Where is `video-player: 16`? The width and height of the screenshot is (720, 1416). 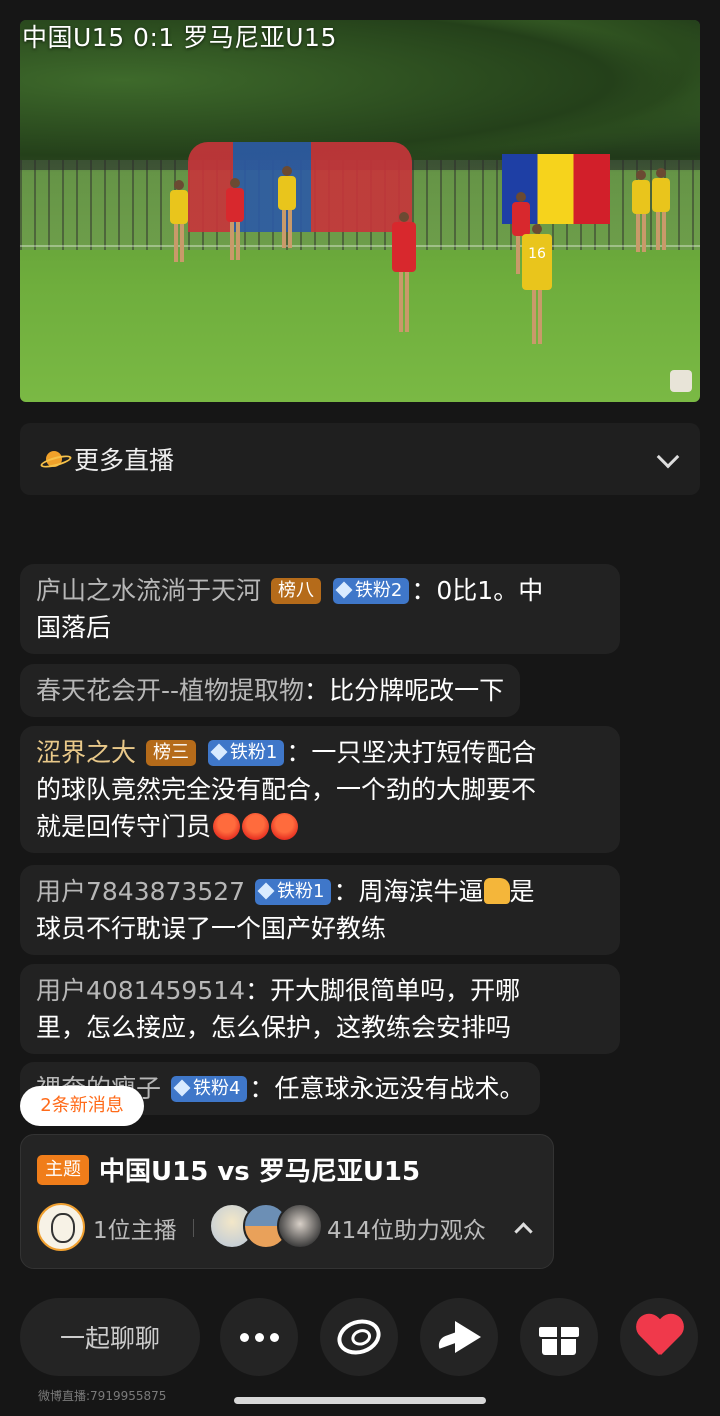 video-player: 16 is located at coordinates (537, 284).